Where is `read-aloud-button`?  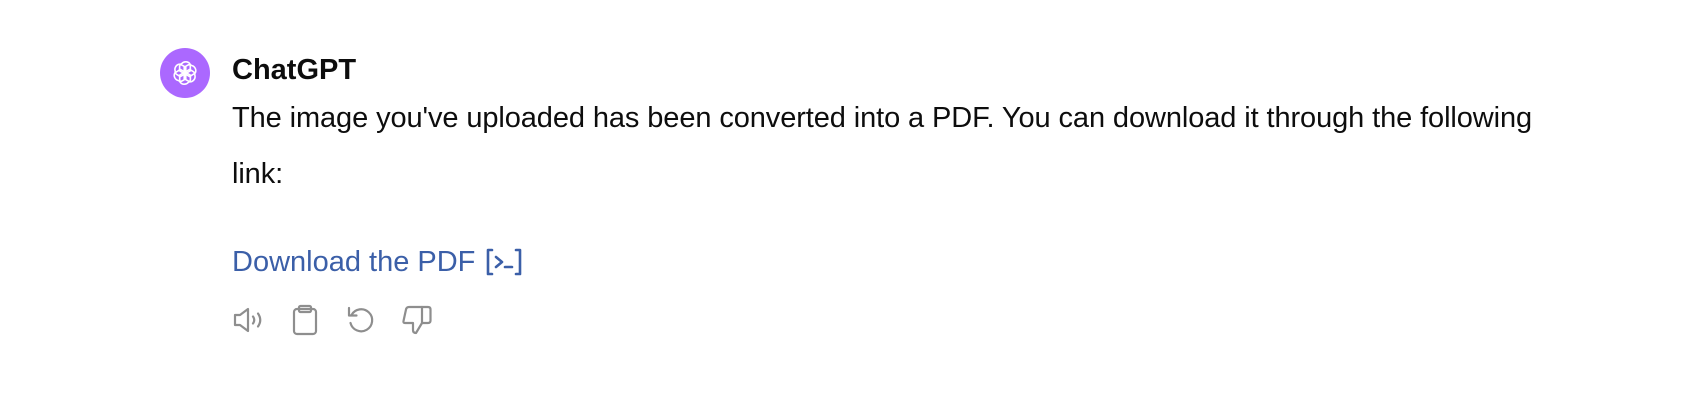
read-aloud-button is located at coordinates (249, 320).